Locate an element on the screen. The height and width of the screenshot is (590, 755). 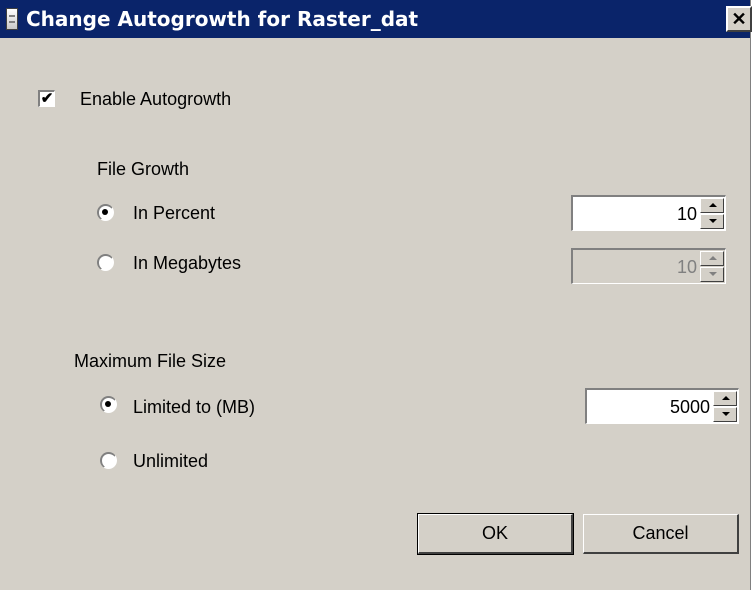
ok-button: OK is located at coordinates (495, 534).